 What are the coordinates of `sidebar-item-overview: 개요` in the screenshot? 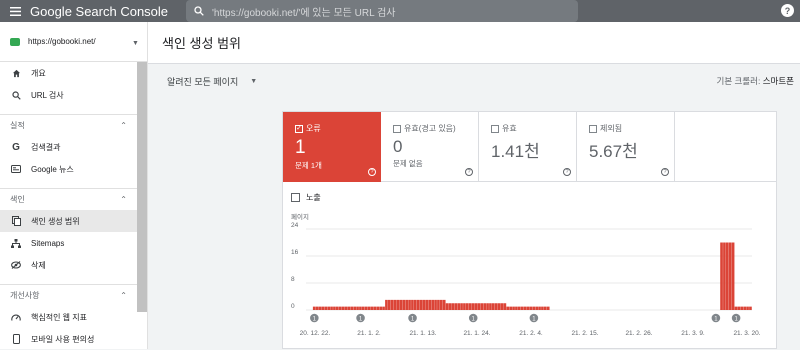 It's located at (73, 73).